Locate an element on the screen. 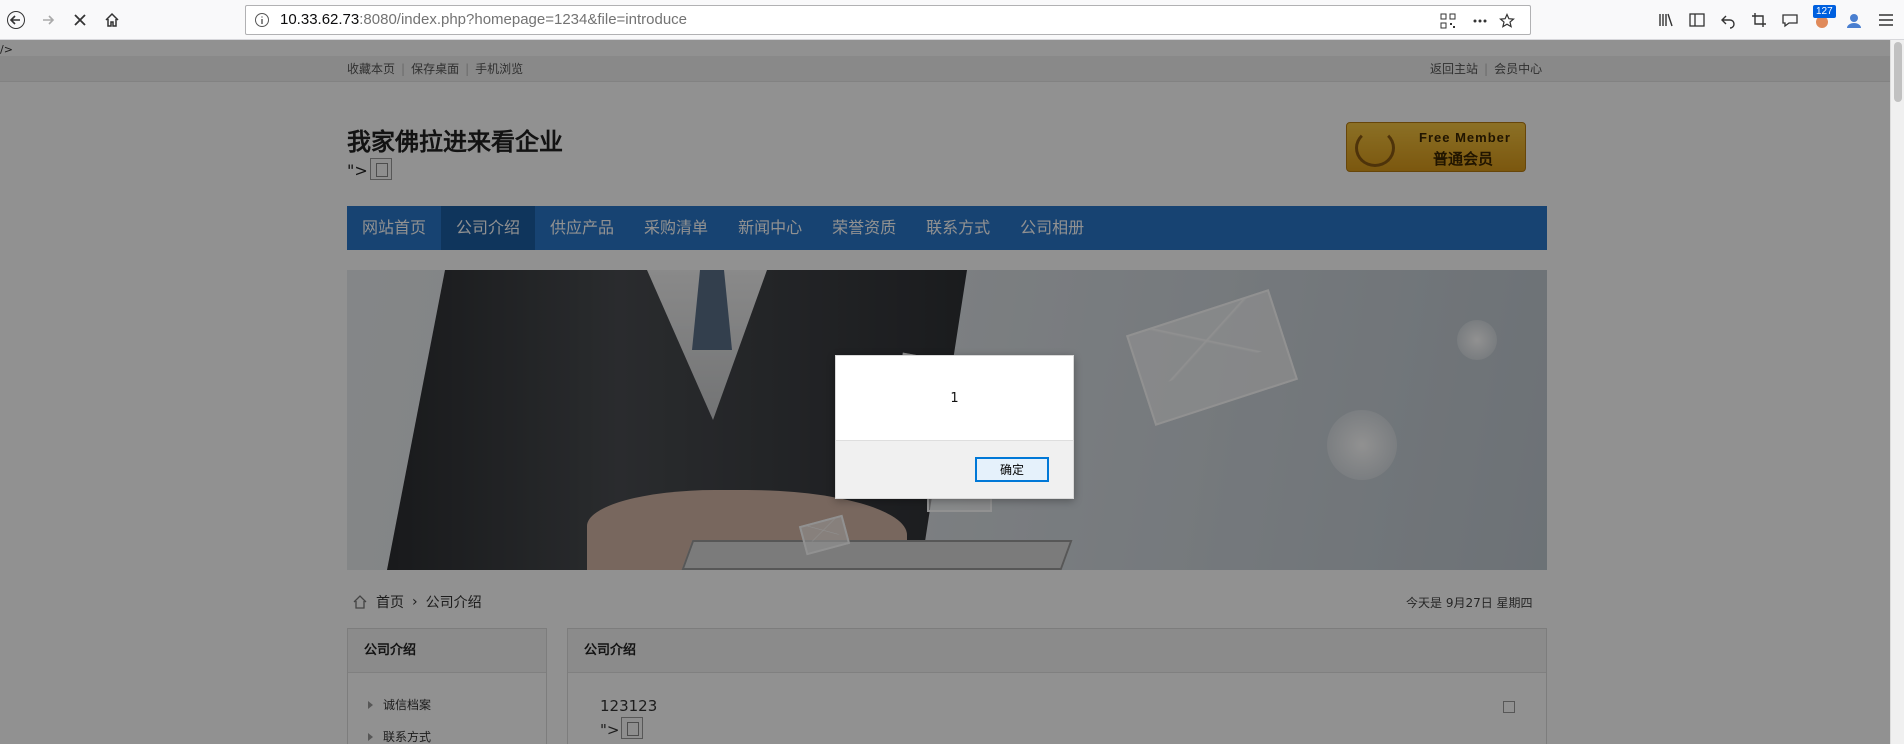  page-scrollbar is located at coordinates (1897, 392).